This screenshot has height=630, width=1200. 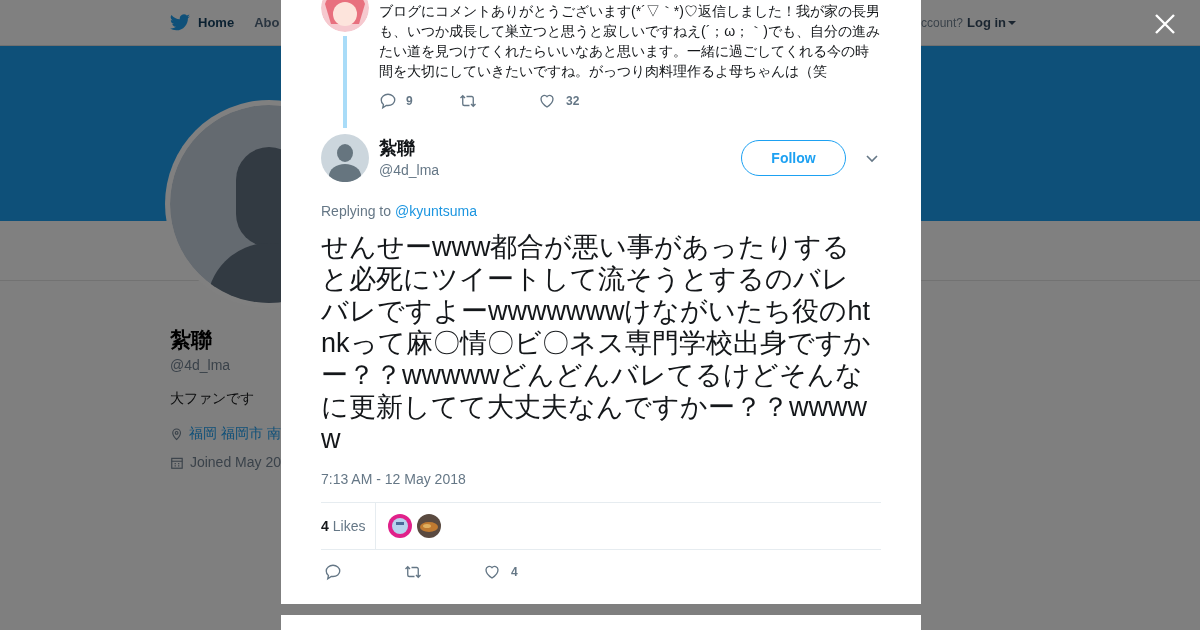 What do you see at coordinates (235, 462) in the screenshot?
I see `joined-date: Joined May 20` at bounding box center [235, 462].